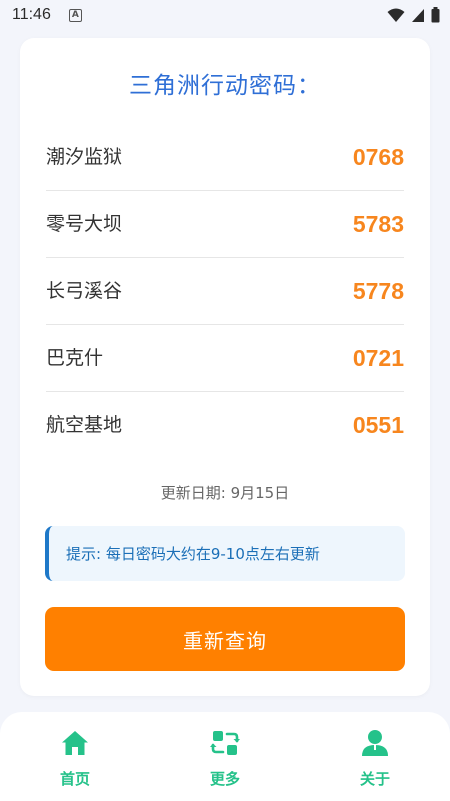 Image resolution: width=450 pixels, height=801 pixels. I want to click on tip-text: 提示: 每日密码大约在9-10点左右更新, so click(193, 554).